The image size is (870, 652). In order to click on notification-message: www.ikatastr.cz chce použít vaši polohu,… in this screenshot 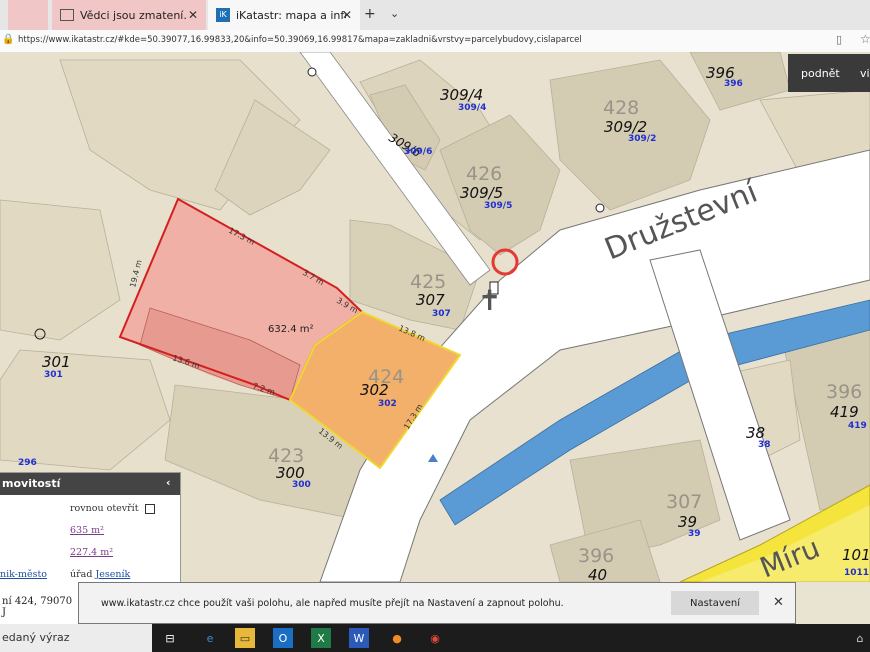, I will do `click(332, 603)`.